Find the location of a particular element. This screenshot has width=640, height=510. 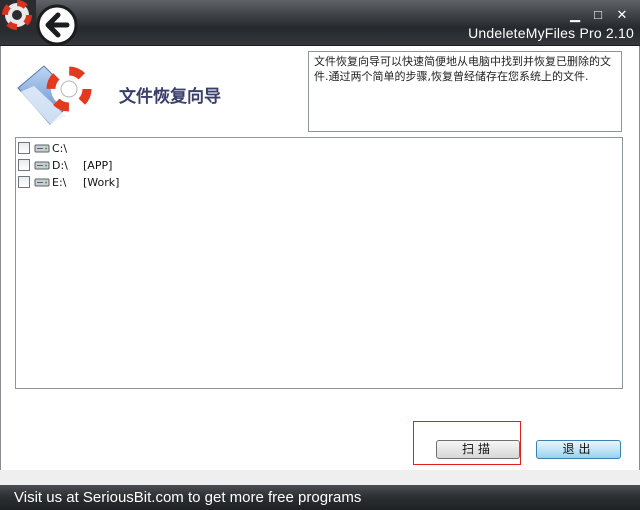

folder-lifebuoy-icon is located at coordinates (54, 95).